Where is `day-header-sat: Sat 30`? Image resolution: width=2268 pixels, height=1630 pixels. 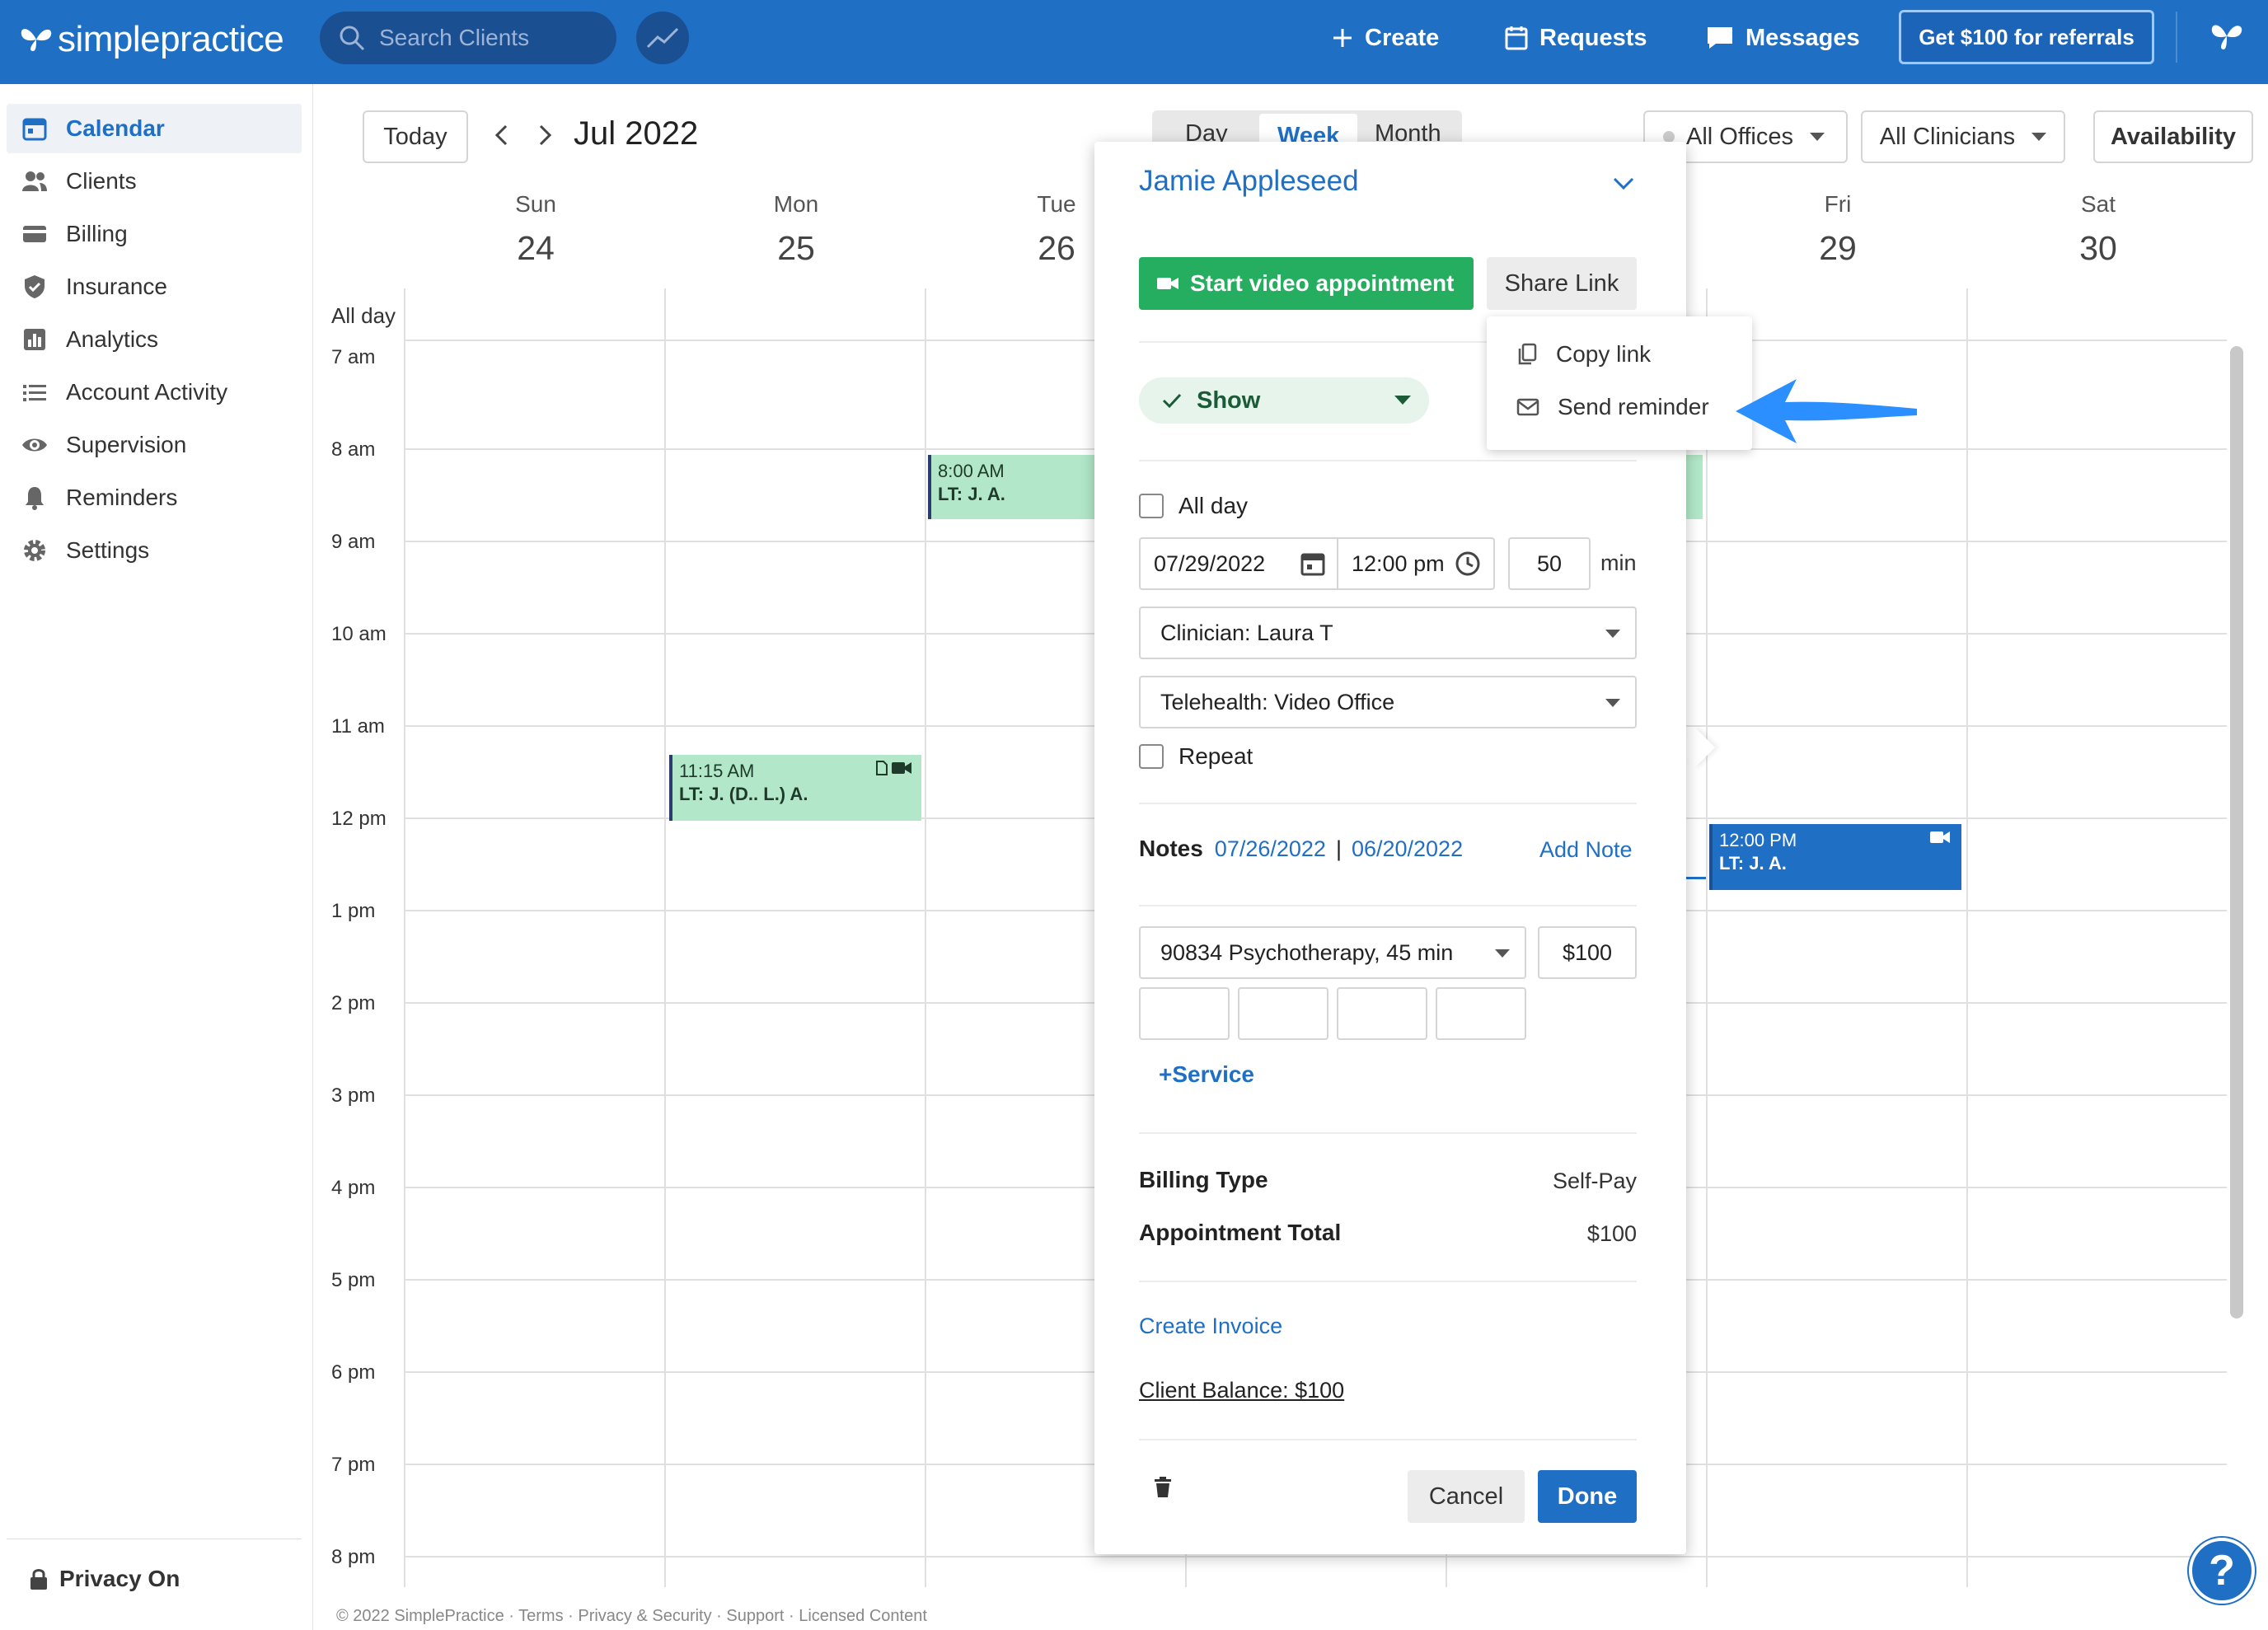 day-header-sat: Sat 30 is located at coordinates (2098, 229).